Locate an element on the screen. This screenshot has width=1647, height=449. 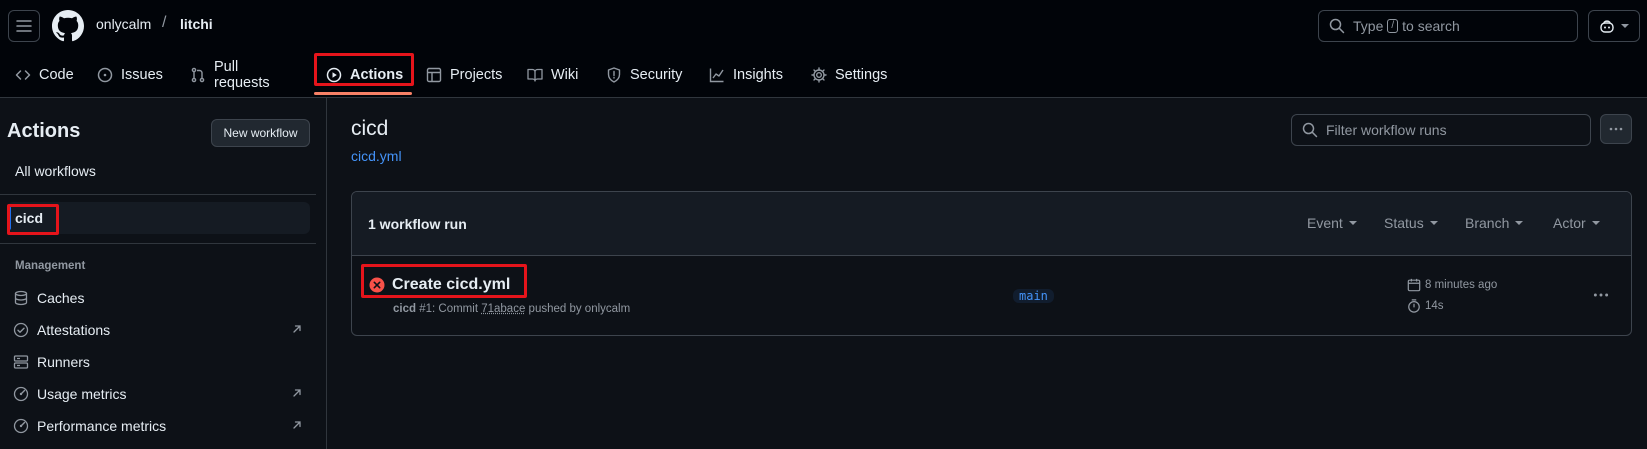
new-workflow-button: New workflow is located at coordinates (260, 133).